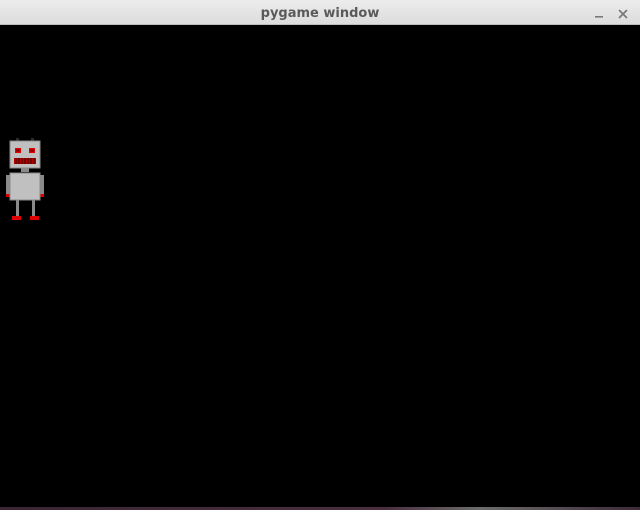  I want to click on robot-sprite, so click(25, 179).